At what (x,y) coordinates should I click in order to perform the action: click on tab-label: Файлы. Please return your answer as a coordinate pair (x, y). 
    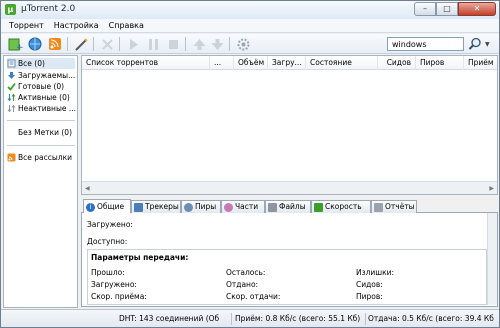
    Looking at the image, I should click on (292, 206).